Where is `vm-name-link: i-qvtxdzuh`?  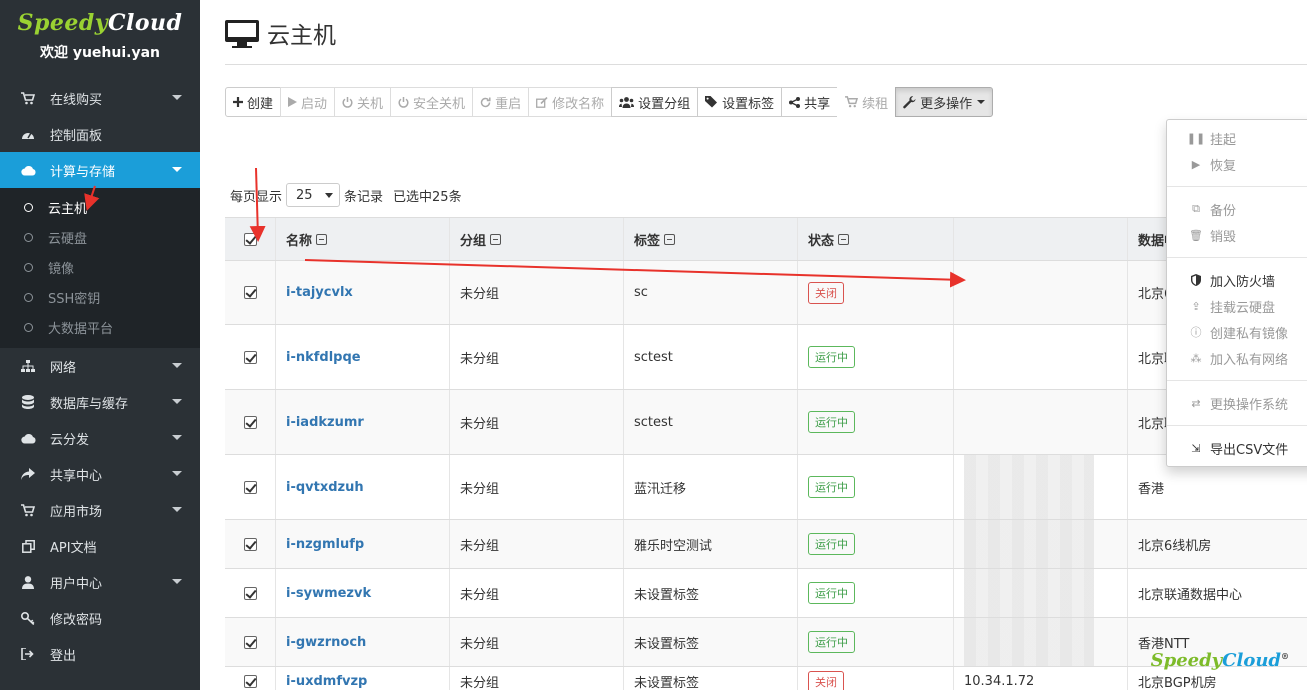 vm-name-link: i-qvtxdzuh is located at coordinates (325, 487).